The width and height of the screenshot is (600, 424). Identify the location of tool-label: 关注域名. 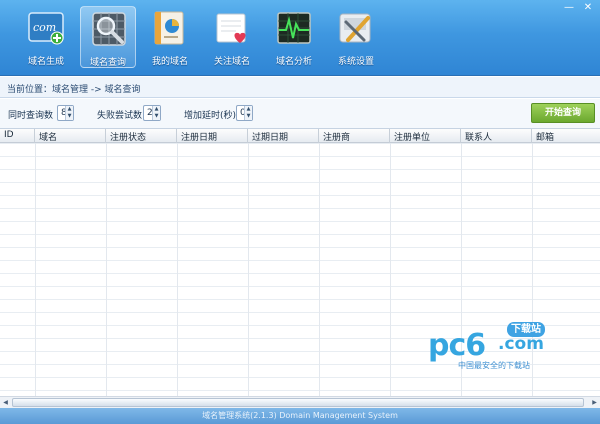
(231, 62).